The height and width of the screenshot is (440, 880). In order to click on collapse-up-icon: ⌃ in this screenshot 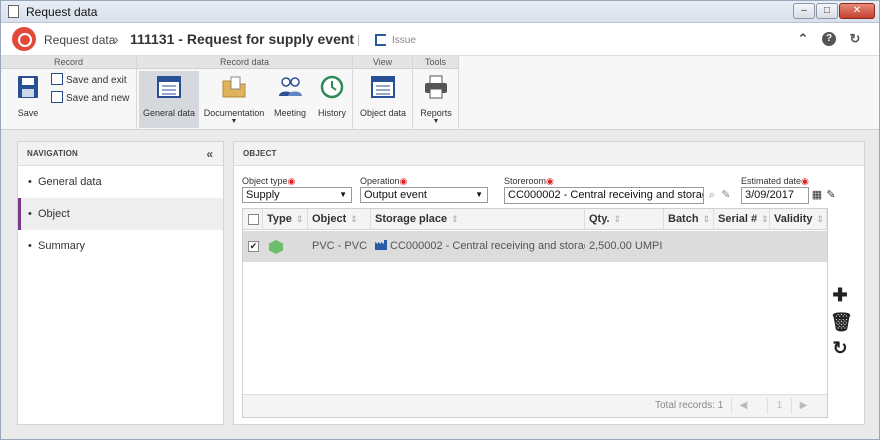, I will do `click(803, 39)`.